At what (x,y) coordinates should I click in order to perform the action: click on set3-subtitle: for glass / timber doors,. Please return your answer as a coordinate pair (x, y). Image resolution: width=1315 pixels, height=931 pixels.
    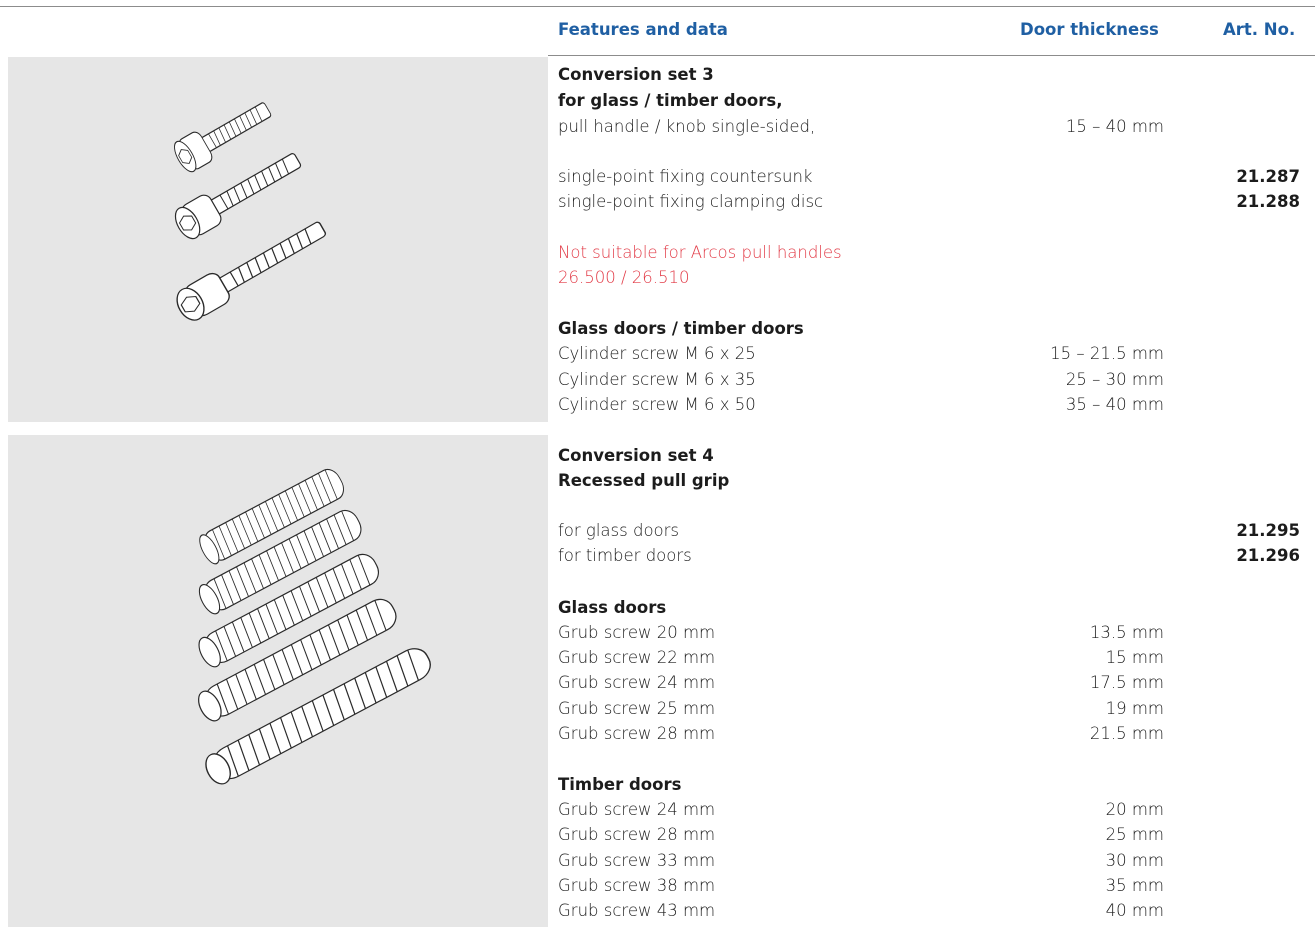
    Looking at the image, I should click on (670, 100).